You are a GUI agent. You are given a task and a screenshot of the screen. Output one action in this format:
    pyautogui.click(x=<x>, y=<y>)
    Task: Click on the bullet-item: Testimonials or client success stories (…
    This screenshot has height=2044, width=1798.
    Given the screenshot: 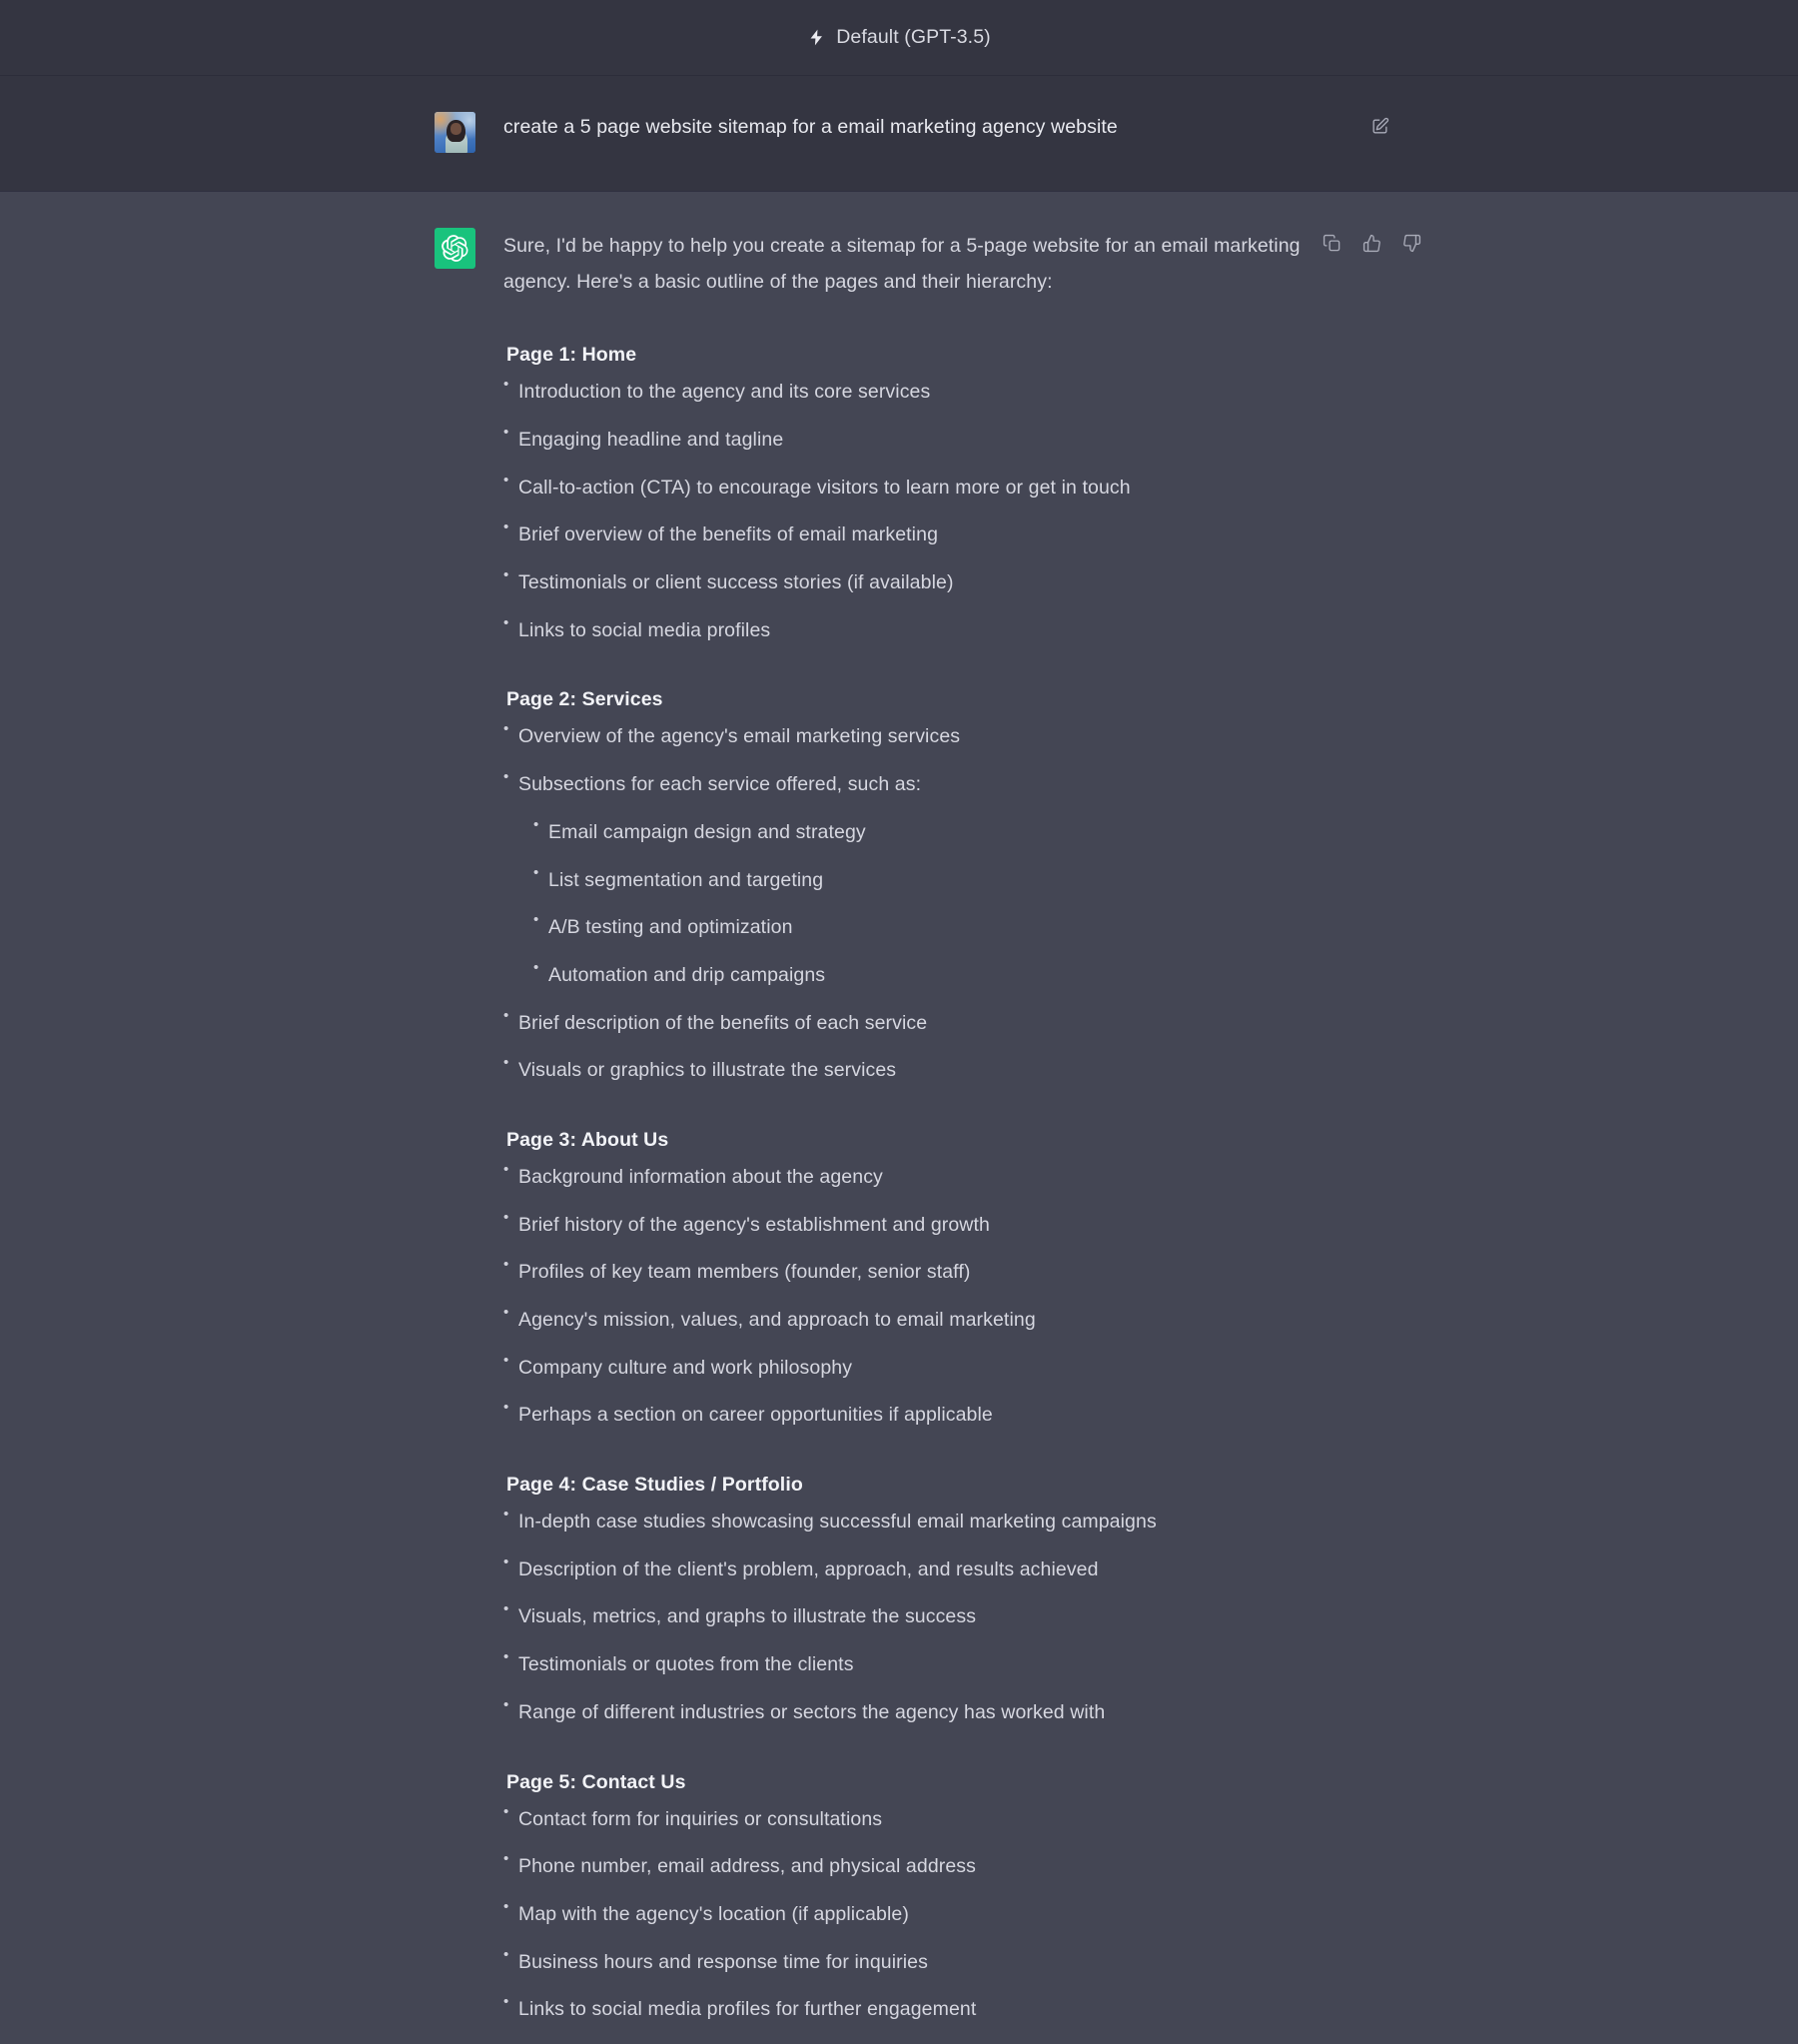 What is the action you would take?
    pyautogui.click(x=933, y=580)
    